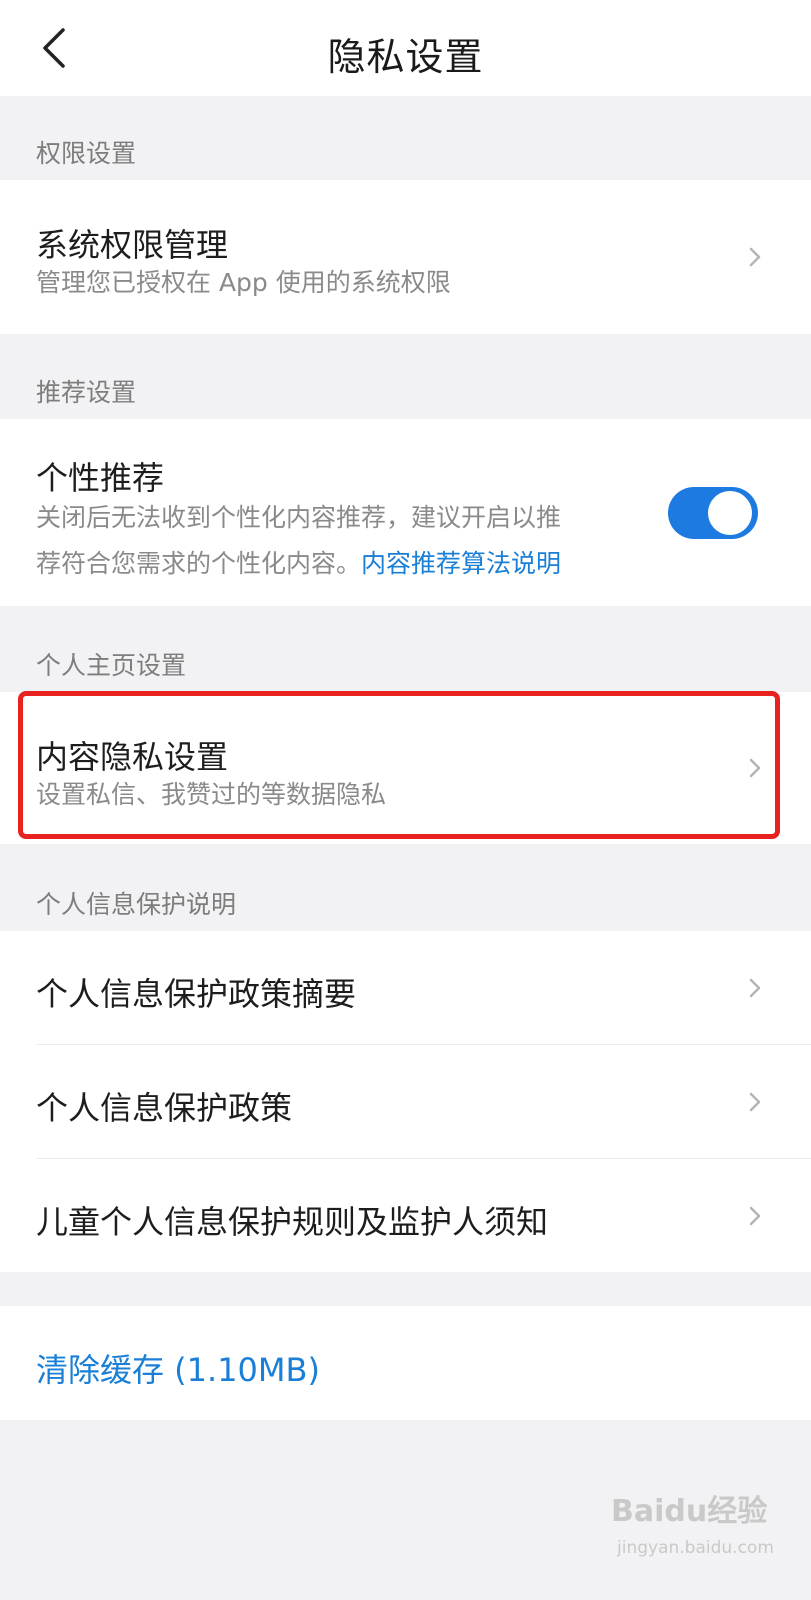 The height and width of the screenshot is (1600, 811). Describe the element at coordinates (100, 478) in the screenshot. I see `personalized-recommendation-title: 个性推荐` at that location.